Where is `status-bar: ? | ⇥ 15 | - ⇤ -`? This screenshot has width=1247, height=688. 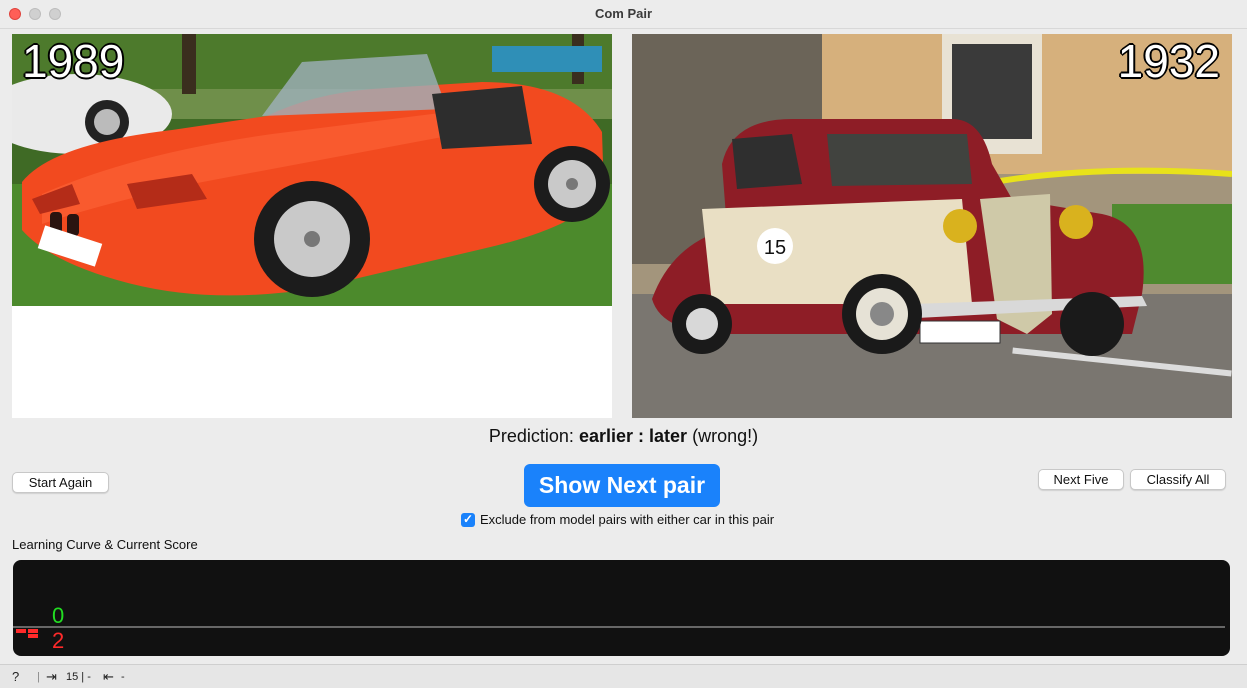 status-bar: ? | ⇥ 15 | - ⇤ - is located at coordinates (623, 676).